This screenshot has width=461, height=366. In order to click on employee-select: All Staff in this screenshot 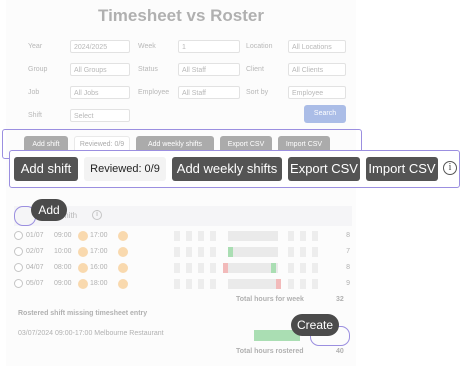, I will do `click(209, 92)`.